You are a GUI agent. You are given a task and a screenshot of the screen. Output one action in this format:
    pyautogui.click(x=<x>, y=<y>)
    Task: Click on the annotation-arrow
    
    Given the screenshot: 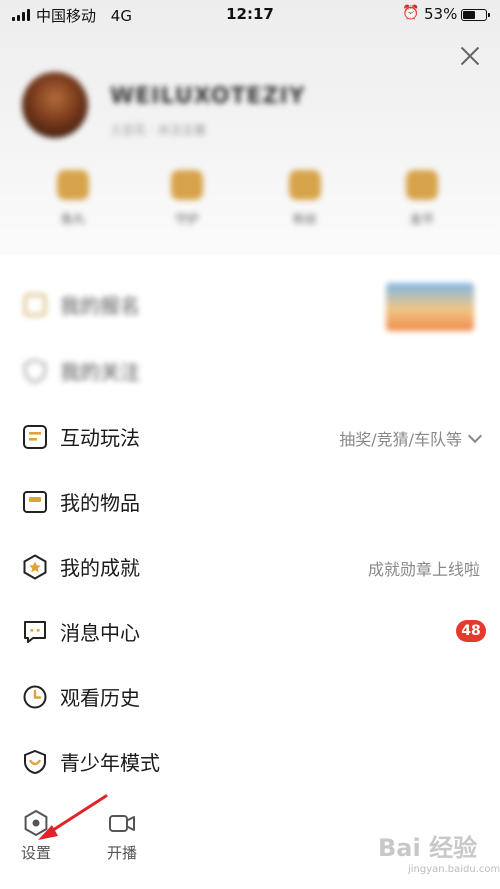 What is the action you would take?
    pyautogui.click(x=73, y=817)
    